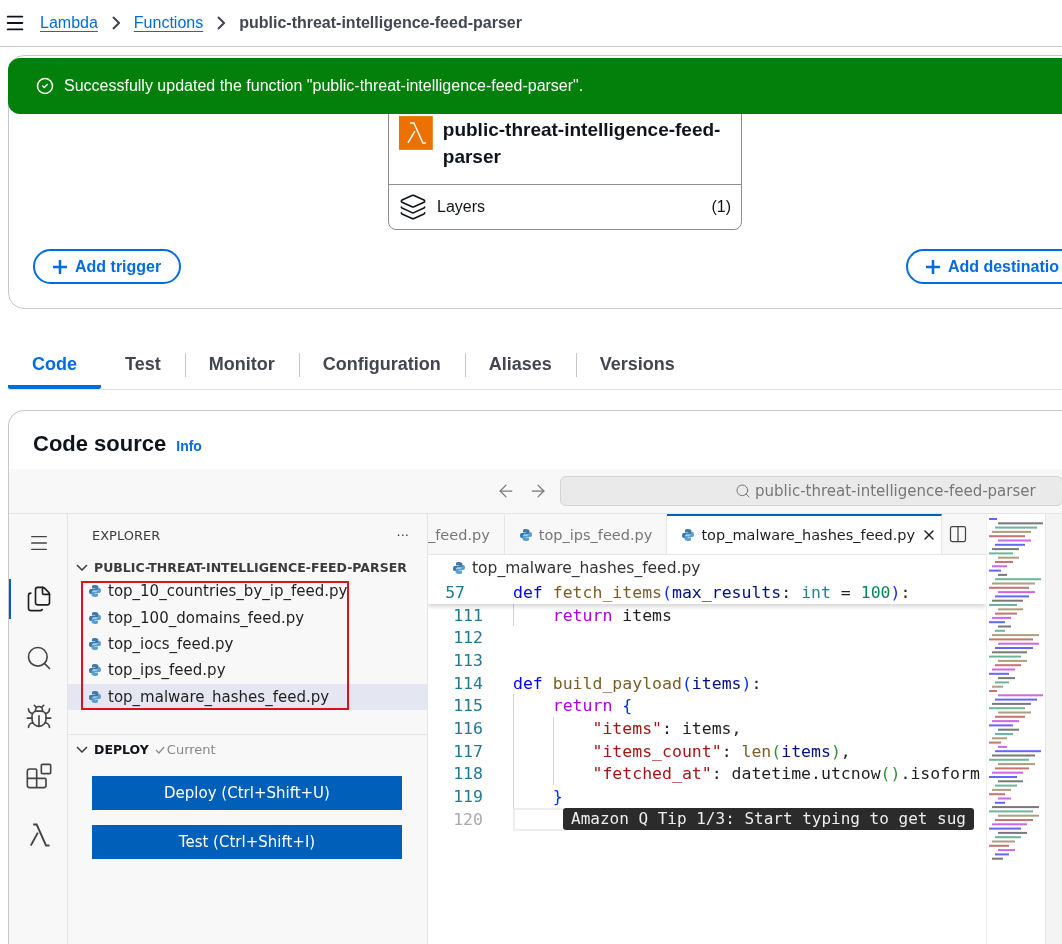 The image size is (1062, 944). What do you see at coordinates (467, 797) in the screenshot?
I see `line-number: 119` at bounding box center [467, 797].